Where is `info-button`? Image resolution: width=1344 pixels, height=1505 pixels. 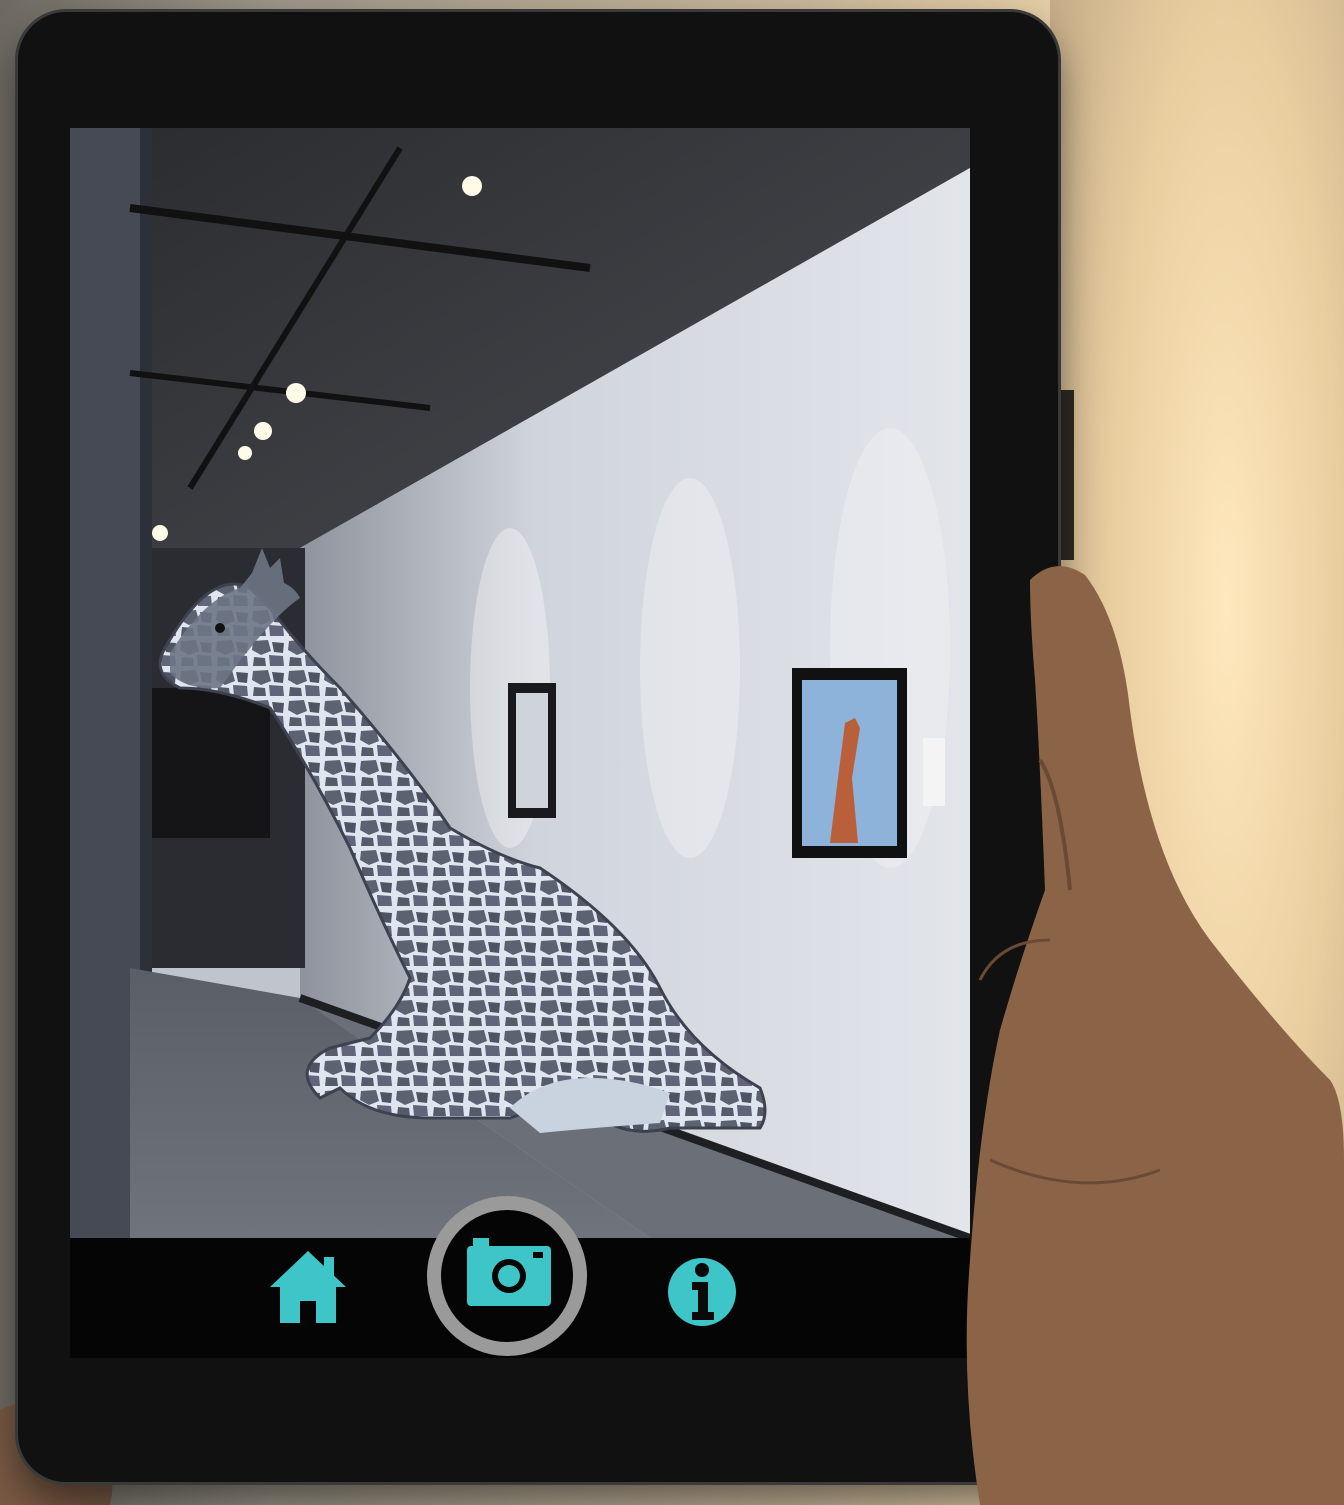 info-button is located at coordinates (702, 1292).